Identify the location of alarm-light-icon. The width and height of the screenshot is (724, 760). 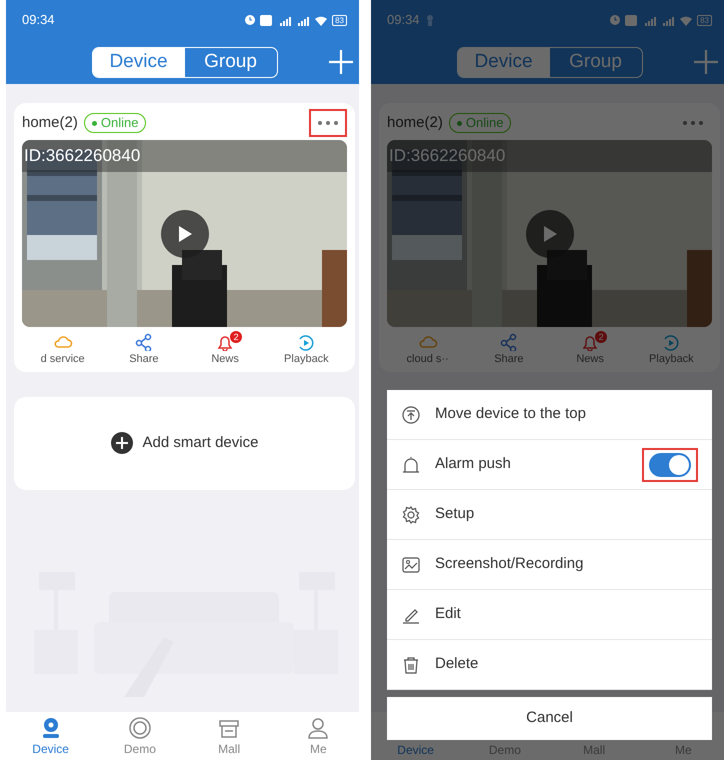
(411, 464).